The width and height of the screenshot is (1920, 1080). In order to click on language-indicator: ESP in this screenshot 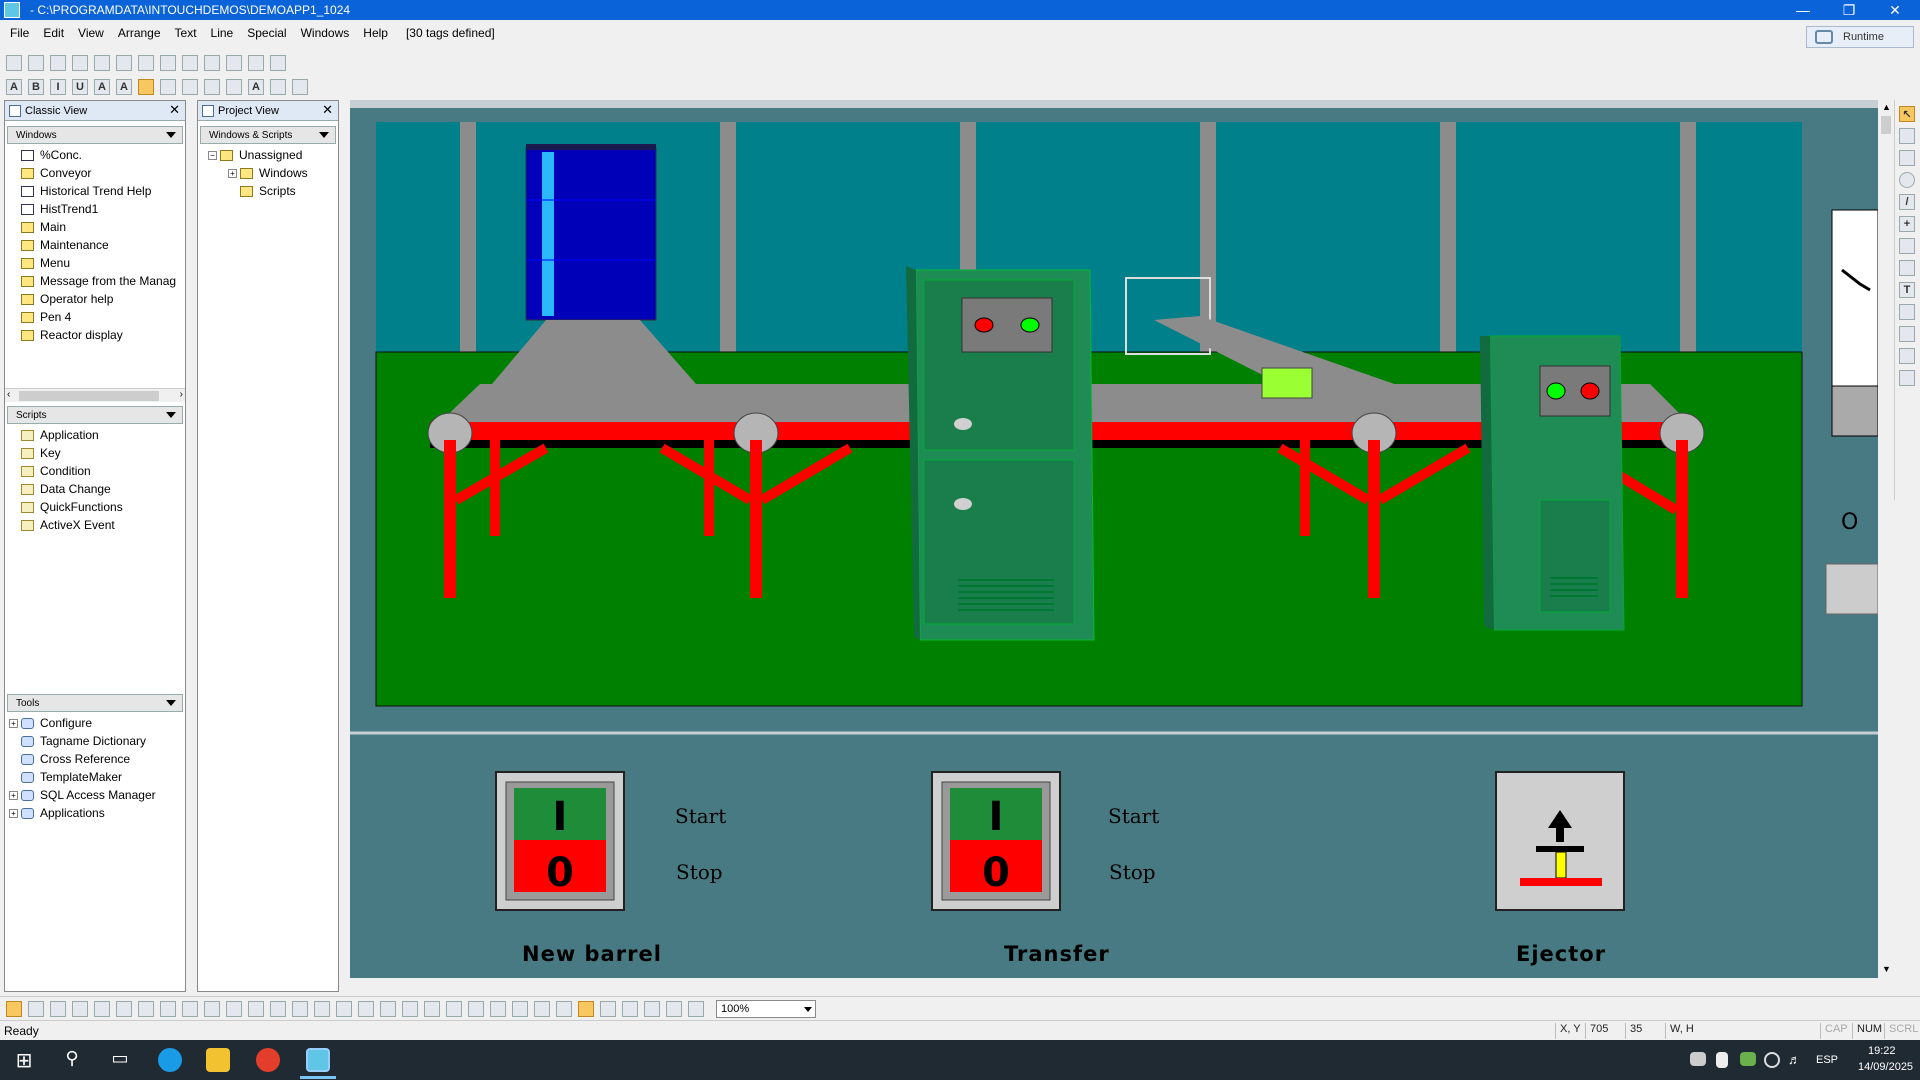, I will do `click(1827, 1060)`.